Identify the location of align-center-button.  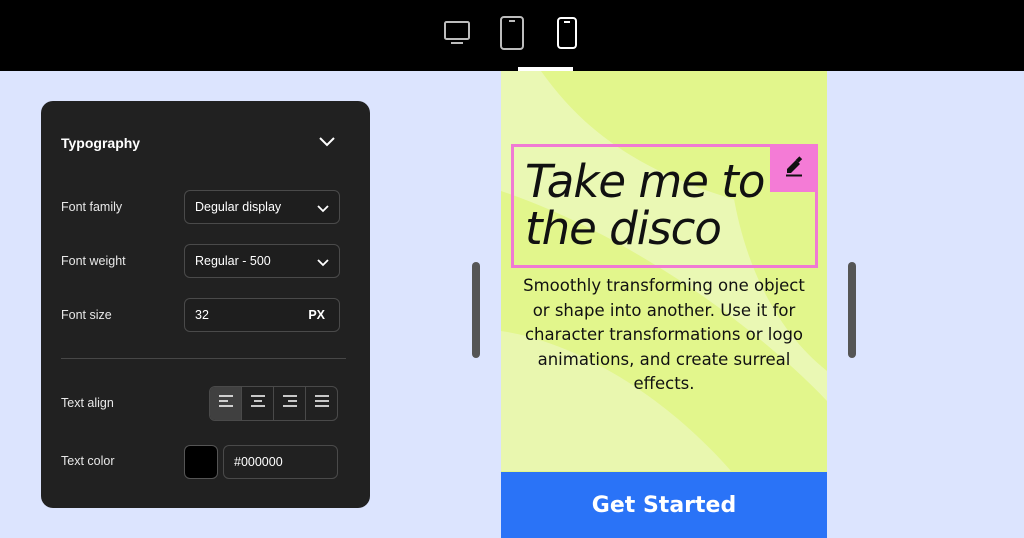
(258, 403).